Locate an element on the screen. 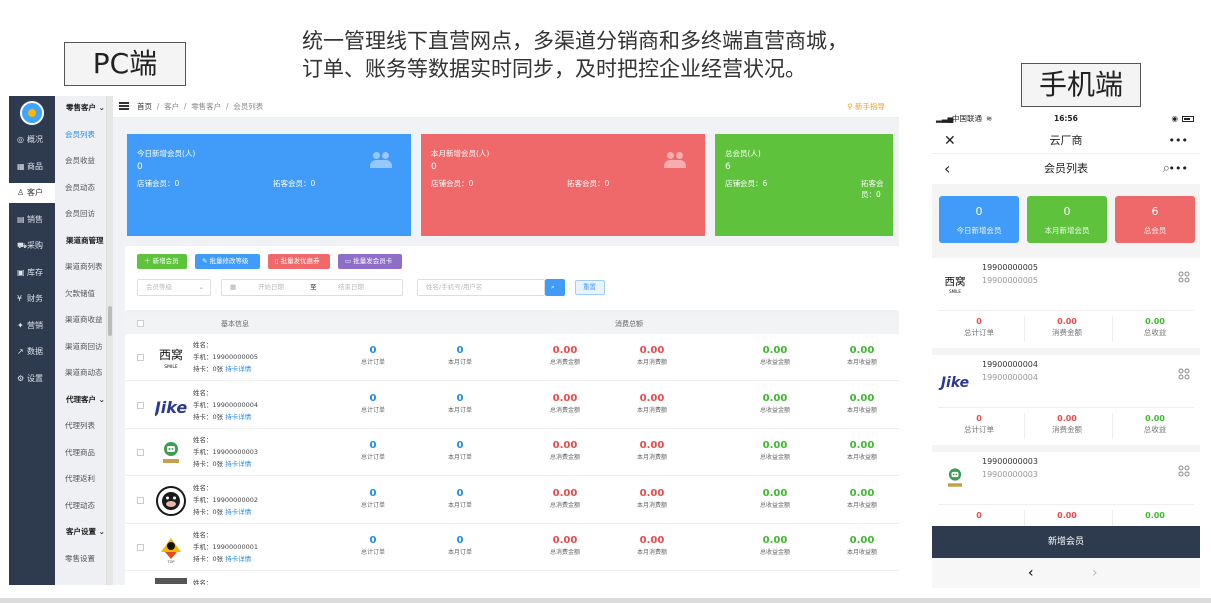 The height and width of the screenshot is (603, 1211). table-row: 姓名： is located at coordinates (512, 578).